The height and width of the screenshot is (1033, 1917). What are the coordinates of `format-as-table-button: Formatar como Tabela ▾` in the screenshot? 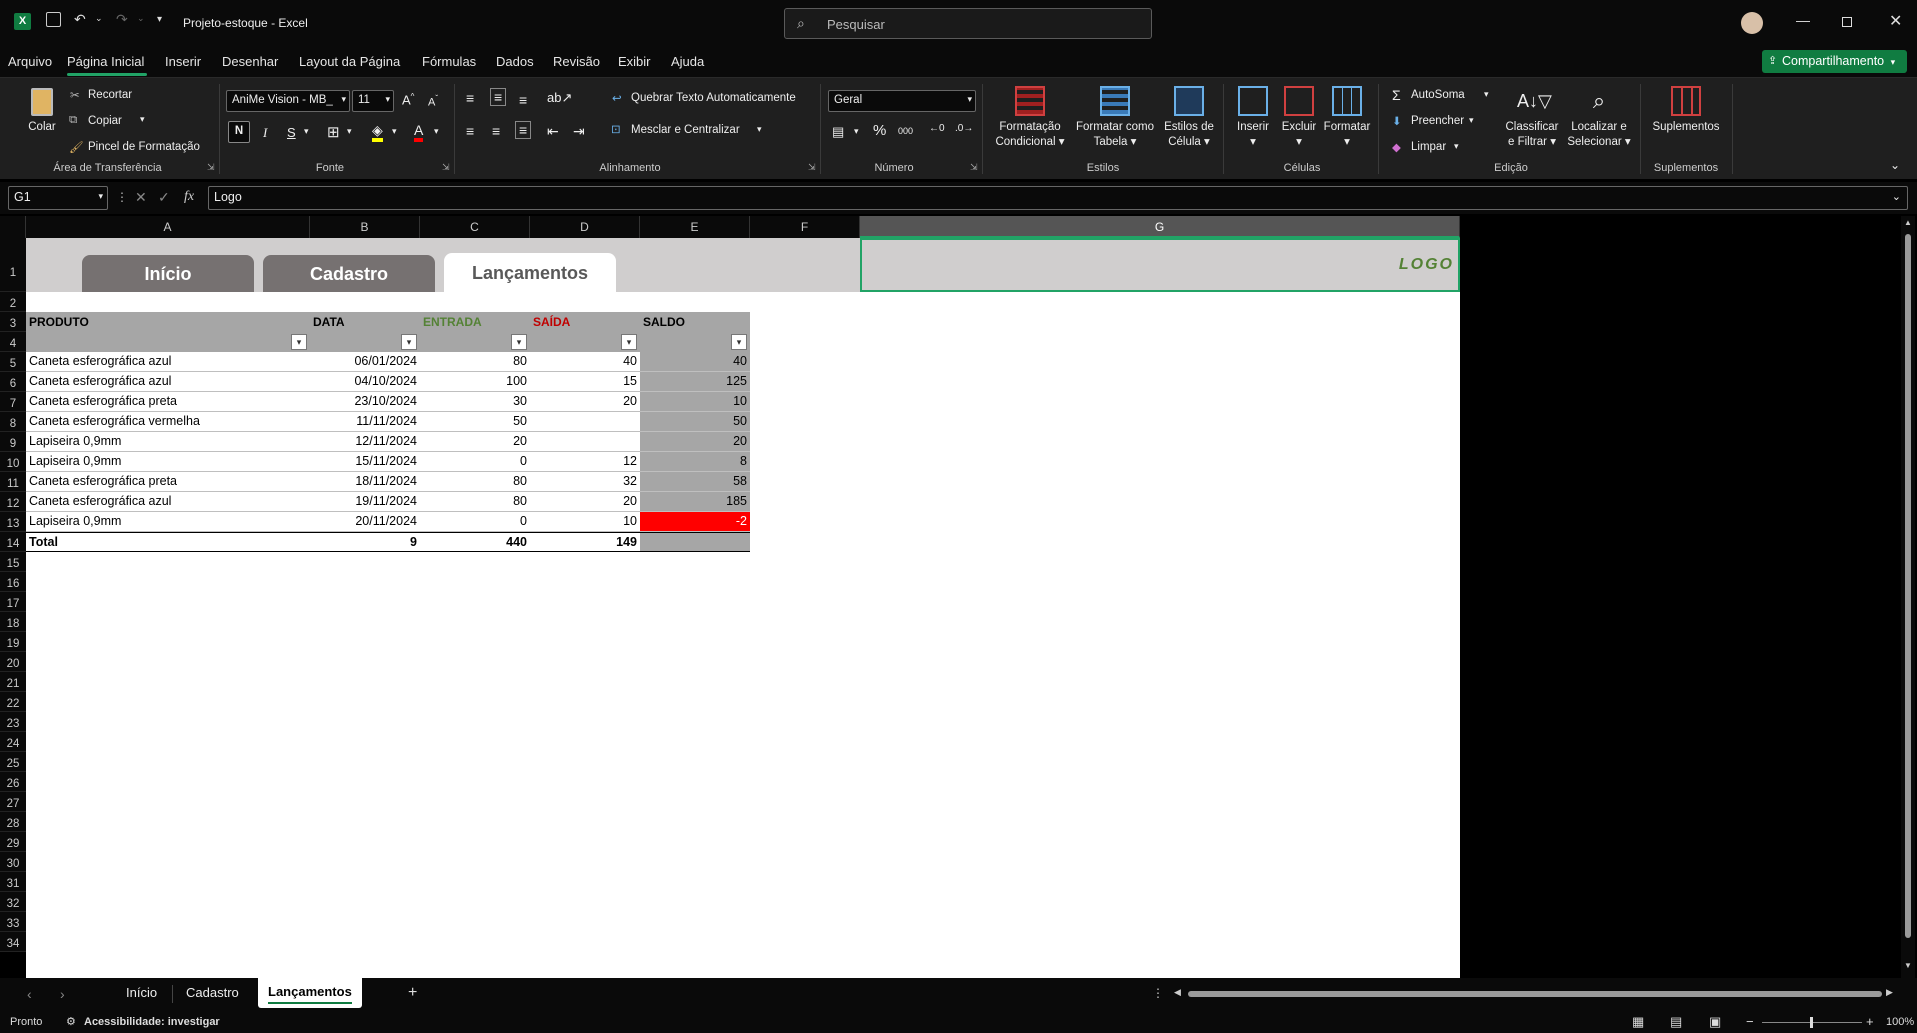 It's located at (1115, 118).